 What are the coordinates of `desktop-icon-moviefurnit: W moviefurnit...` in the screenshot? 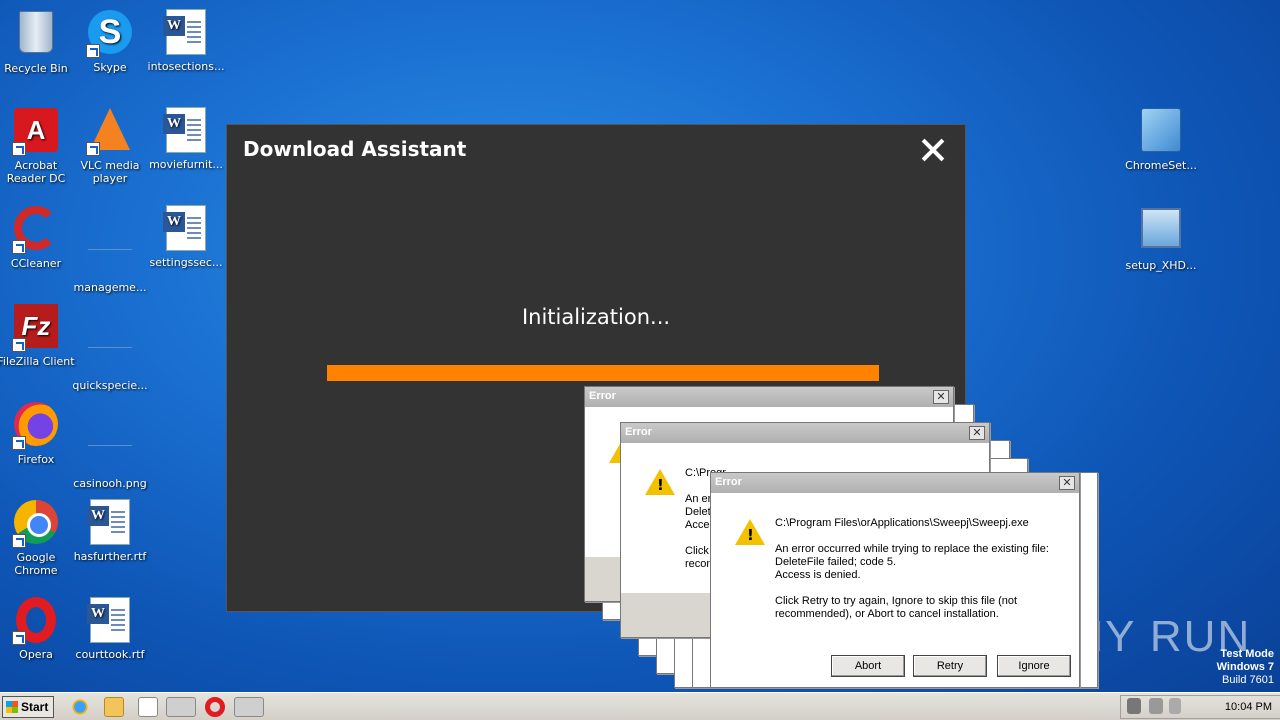 It's located at (186, 138).